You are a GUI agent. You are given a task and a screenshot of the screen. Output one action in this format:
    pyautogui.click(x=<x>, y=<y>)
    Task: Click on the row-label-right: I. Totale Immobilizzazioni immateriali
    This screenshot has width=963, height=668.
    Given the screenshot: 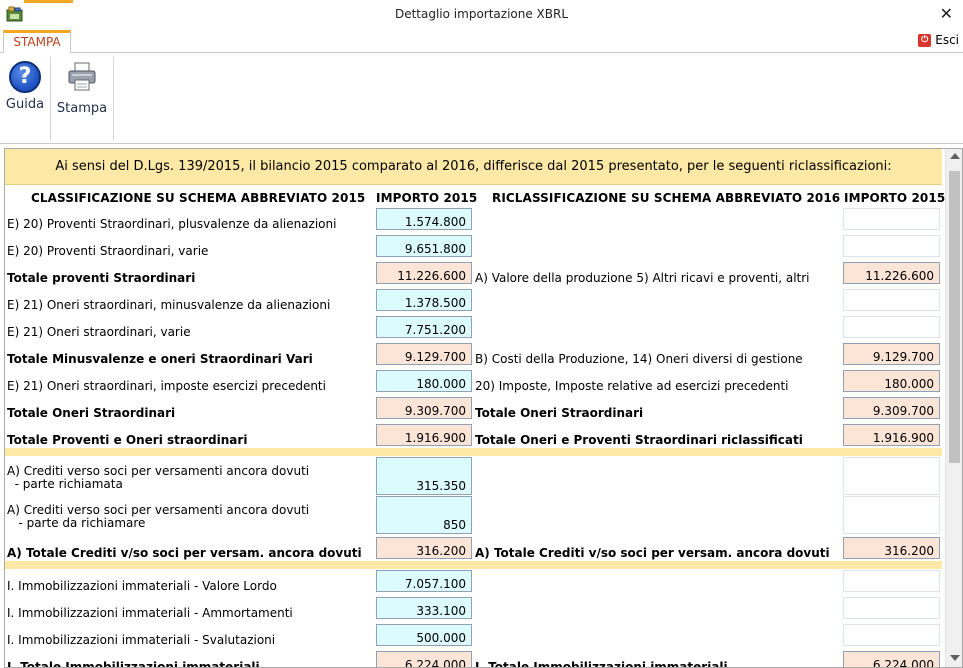 What is the action you would take?
    pyautogui.click(x=601, y=664)
    